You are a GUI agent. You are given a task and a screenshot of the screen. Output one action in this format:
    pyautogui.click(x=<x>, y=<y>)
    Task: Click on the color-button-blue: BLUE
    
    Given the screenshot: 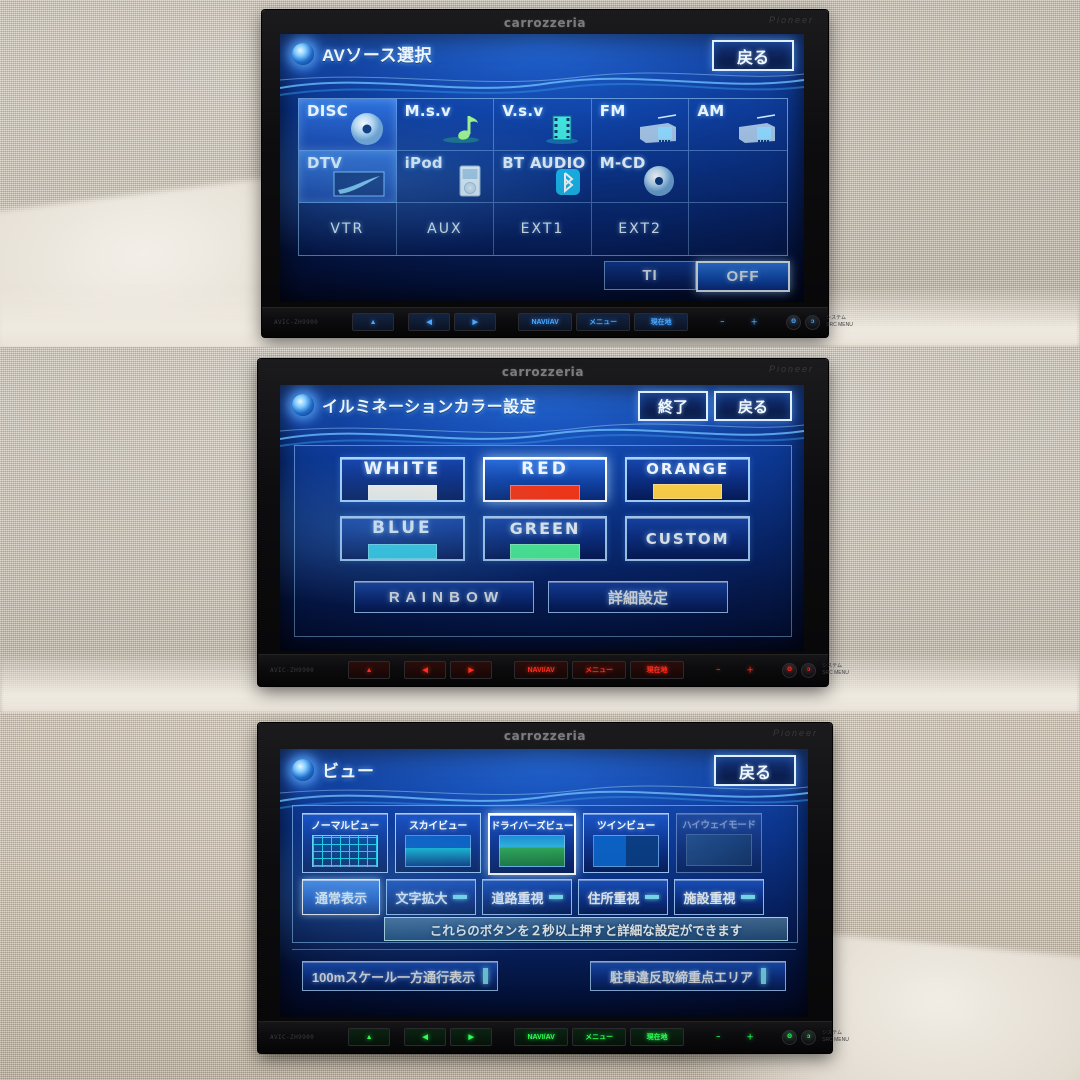 What is the action you would take?
    pyautogui.click(x=402, y=538)
    